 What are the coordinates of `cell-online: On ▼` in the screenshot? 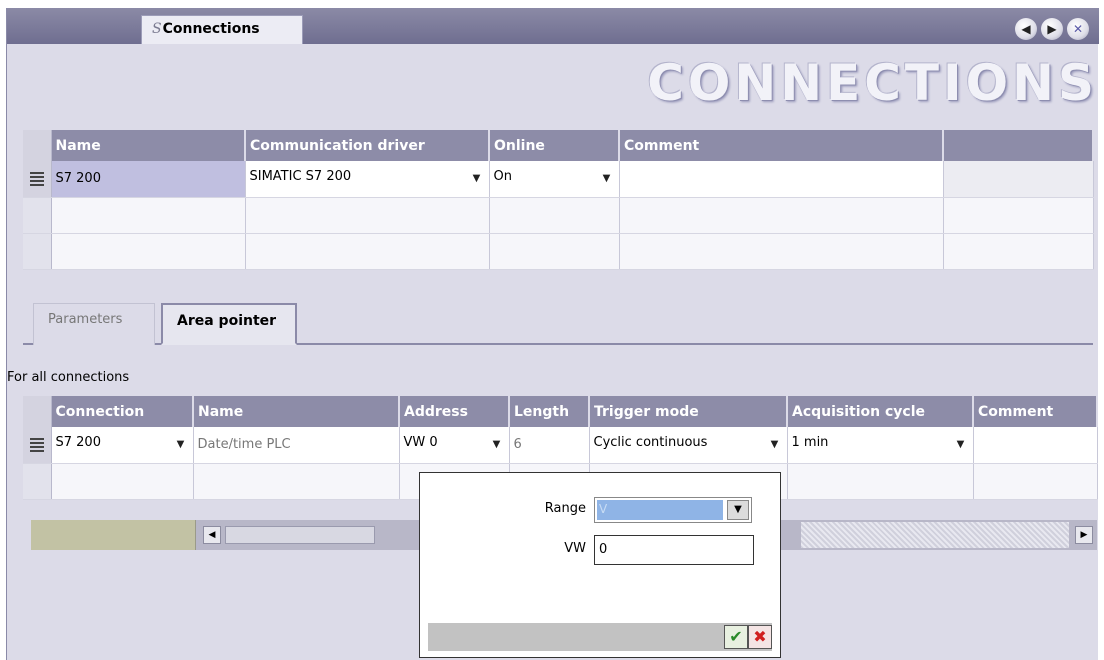 It's located at (554, 179).